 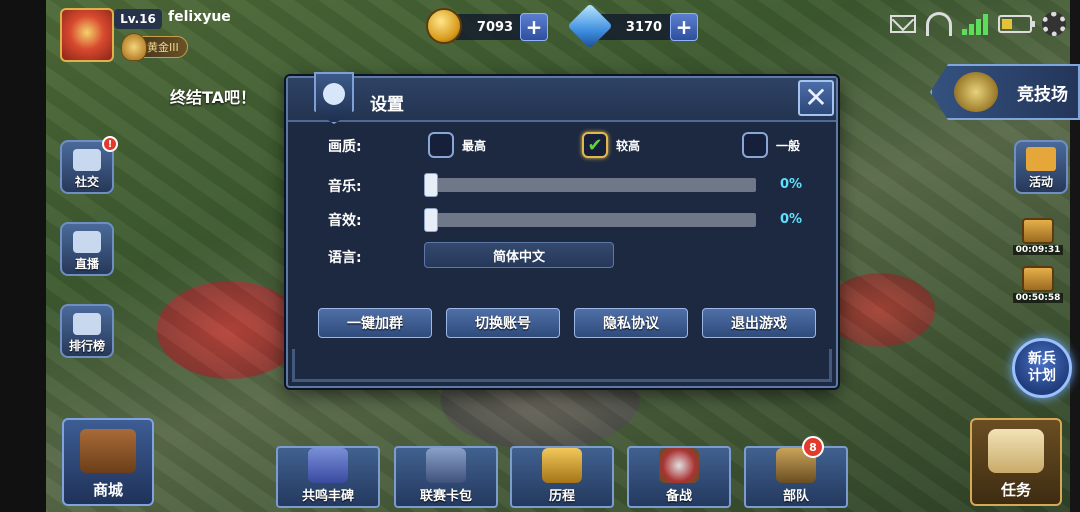 What do you see at coordinates (534, 27) in the screenshot?
I see `add-gold-button: +` at bounding box center [534, 27].